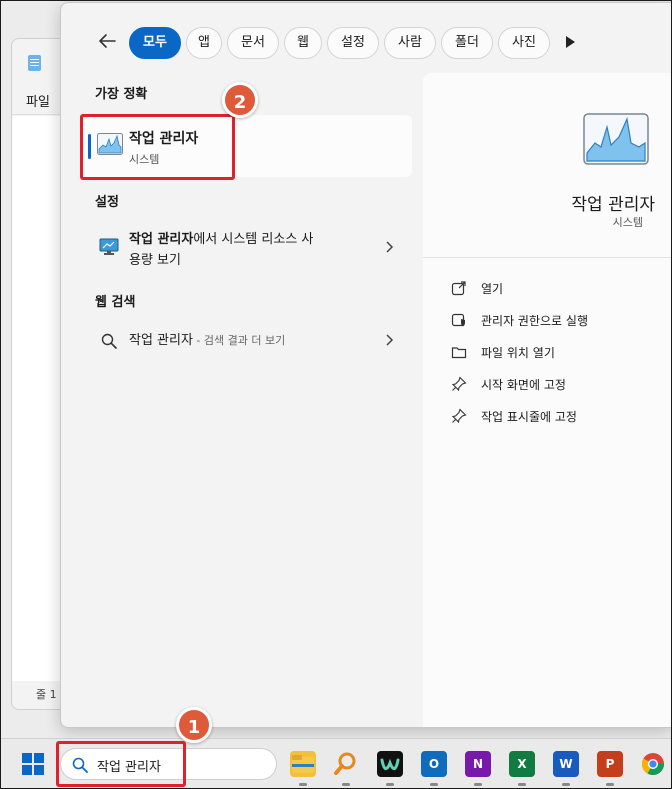 The image size is (672, 789). Describe the element at coordinates (458, 320) in the screenshot. I see `shield-admin-icon` at that location.